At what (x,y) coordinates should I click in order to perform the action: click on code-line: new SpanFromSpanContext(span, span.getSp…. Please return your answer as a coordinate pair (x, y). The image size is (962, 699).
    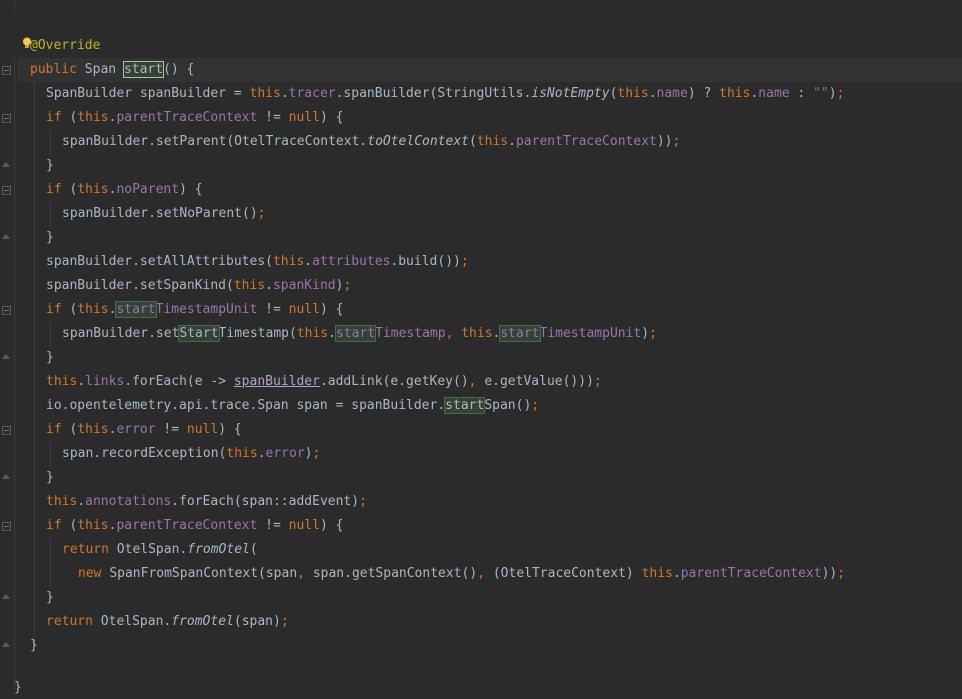
    Looking at the image, I should click on (461, 574).